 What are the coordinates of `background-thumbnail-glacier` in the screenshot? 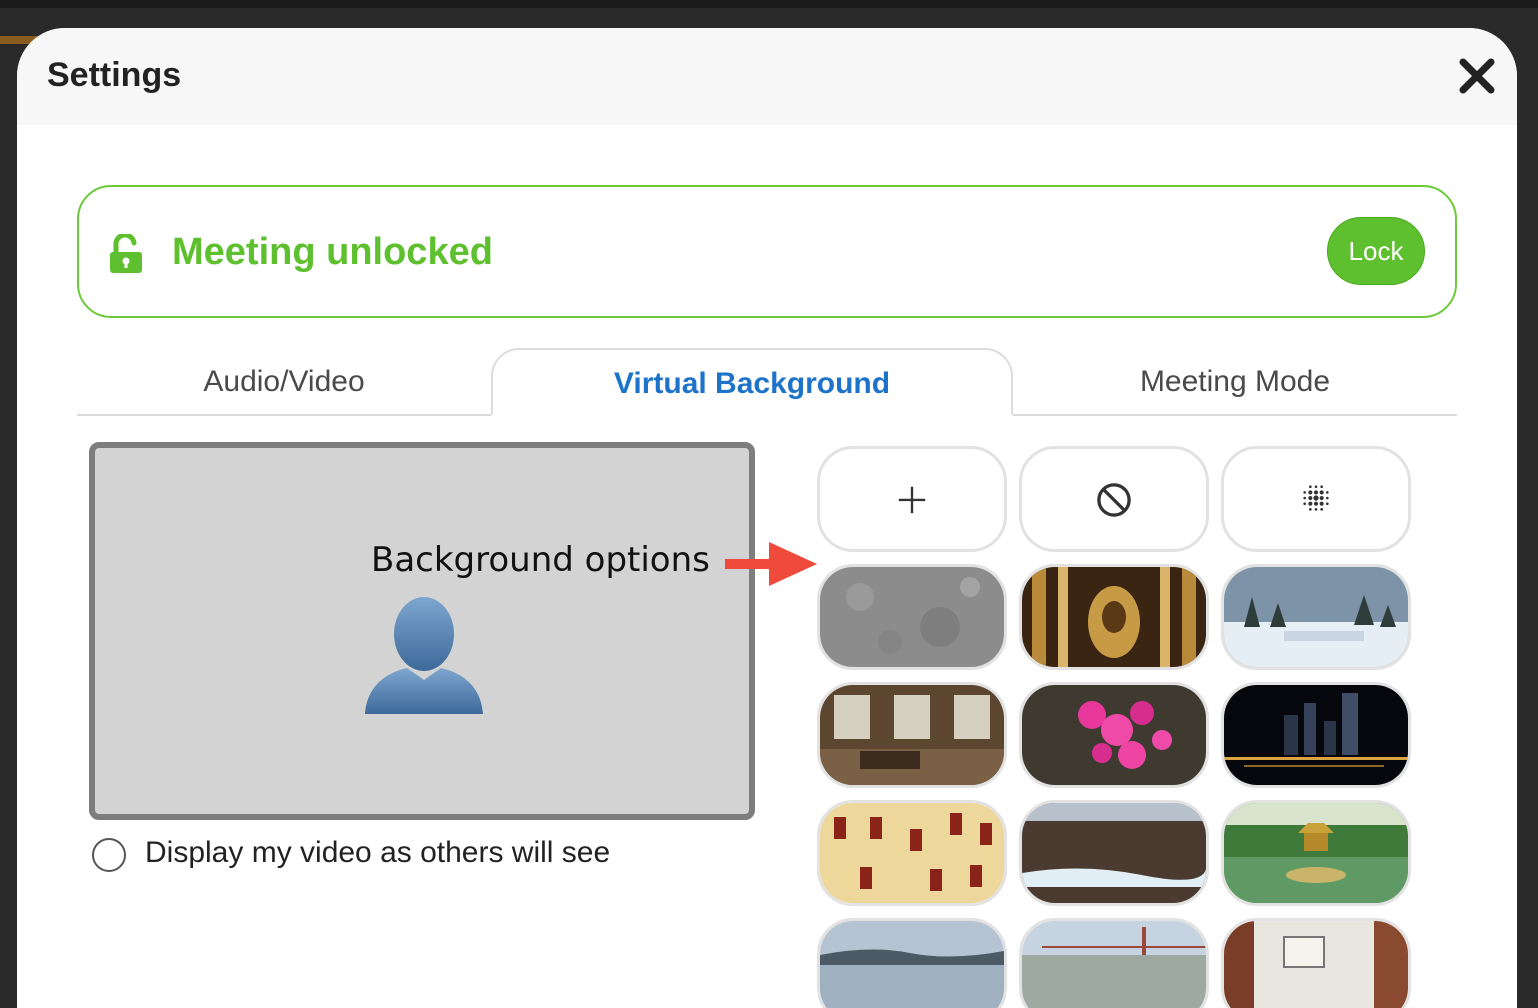 It's located at (1114, 853).